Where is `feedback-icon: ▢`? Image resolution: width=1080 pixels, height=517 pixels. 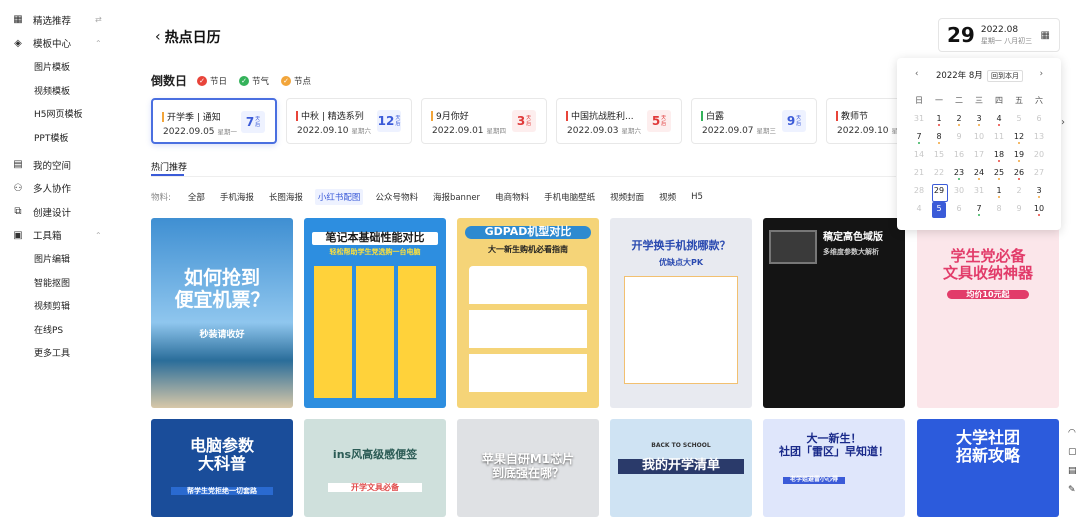 feedback-icon: ▢ is located at coordinates (1074, 452).